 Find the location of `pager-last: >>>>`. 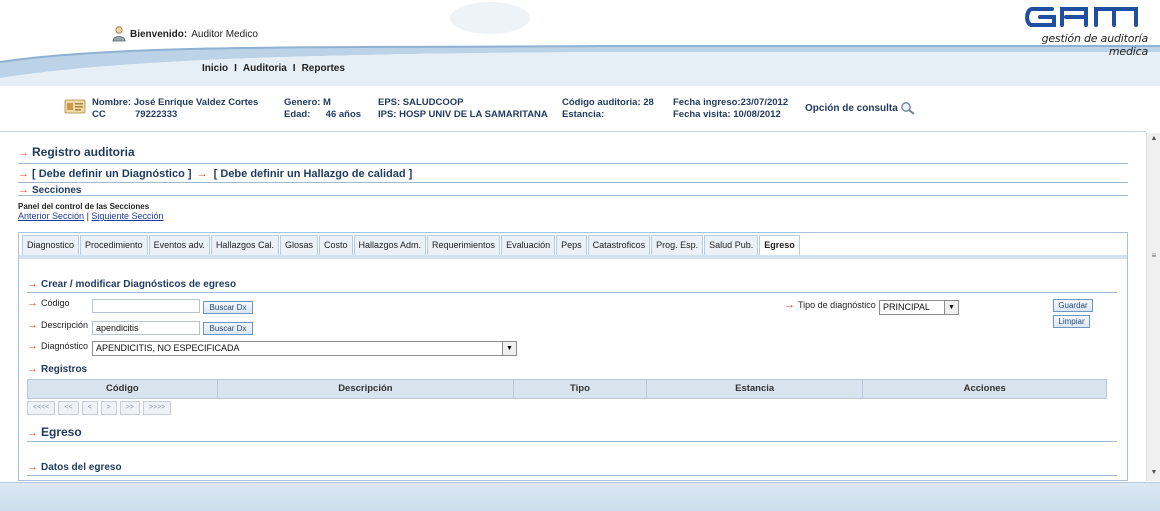

pager-last: >>>> is located at coordinates (157, 408).